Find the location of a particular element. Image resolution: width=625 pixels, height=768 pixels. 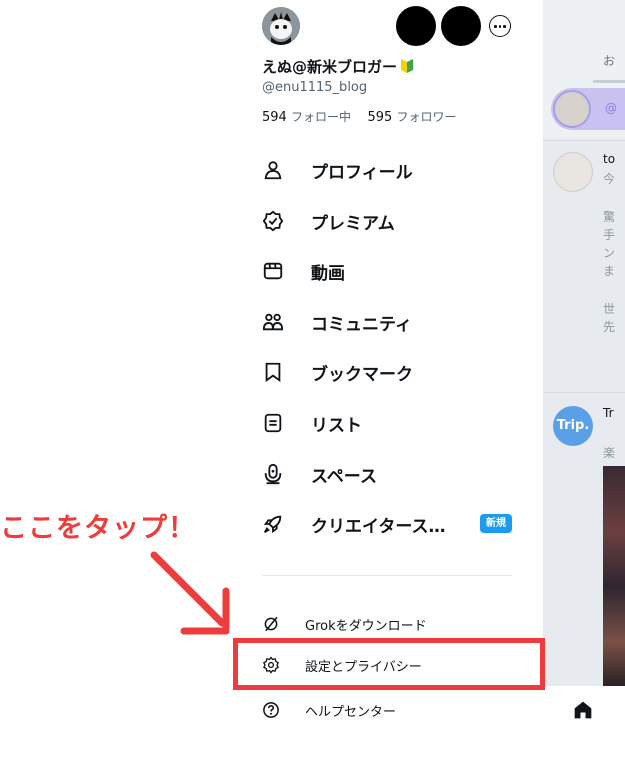

handle-partial: @ is located at coordinates (611, 108).